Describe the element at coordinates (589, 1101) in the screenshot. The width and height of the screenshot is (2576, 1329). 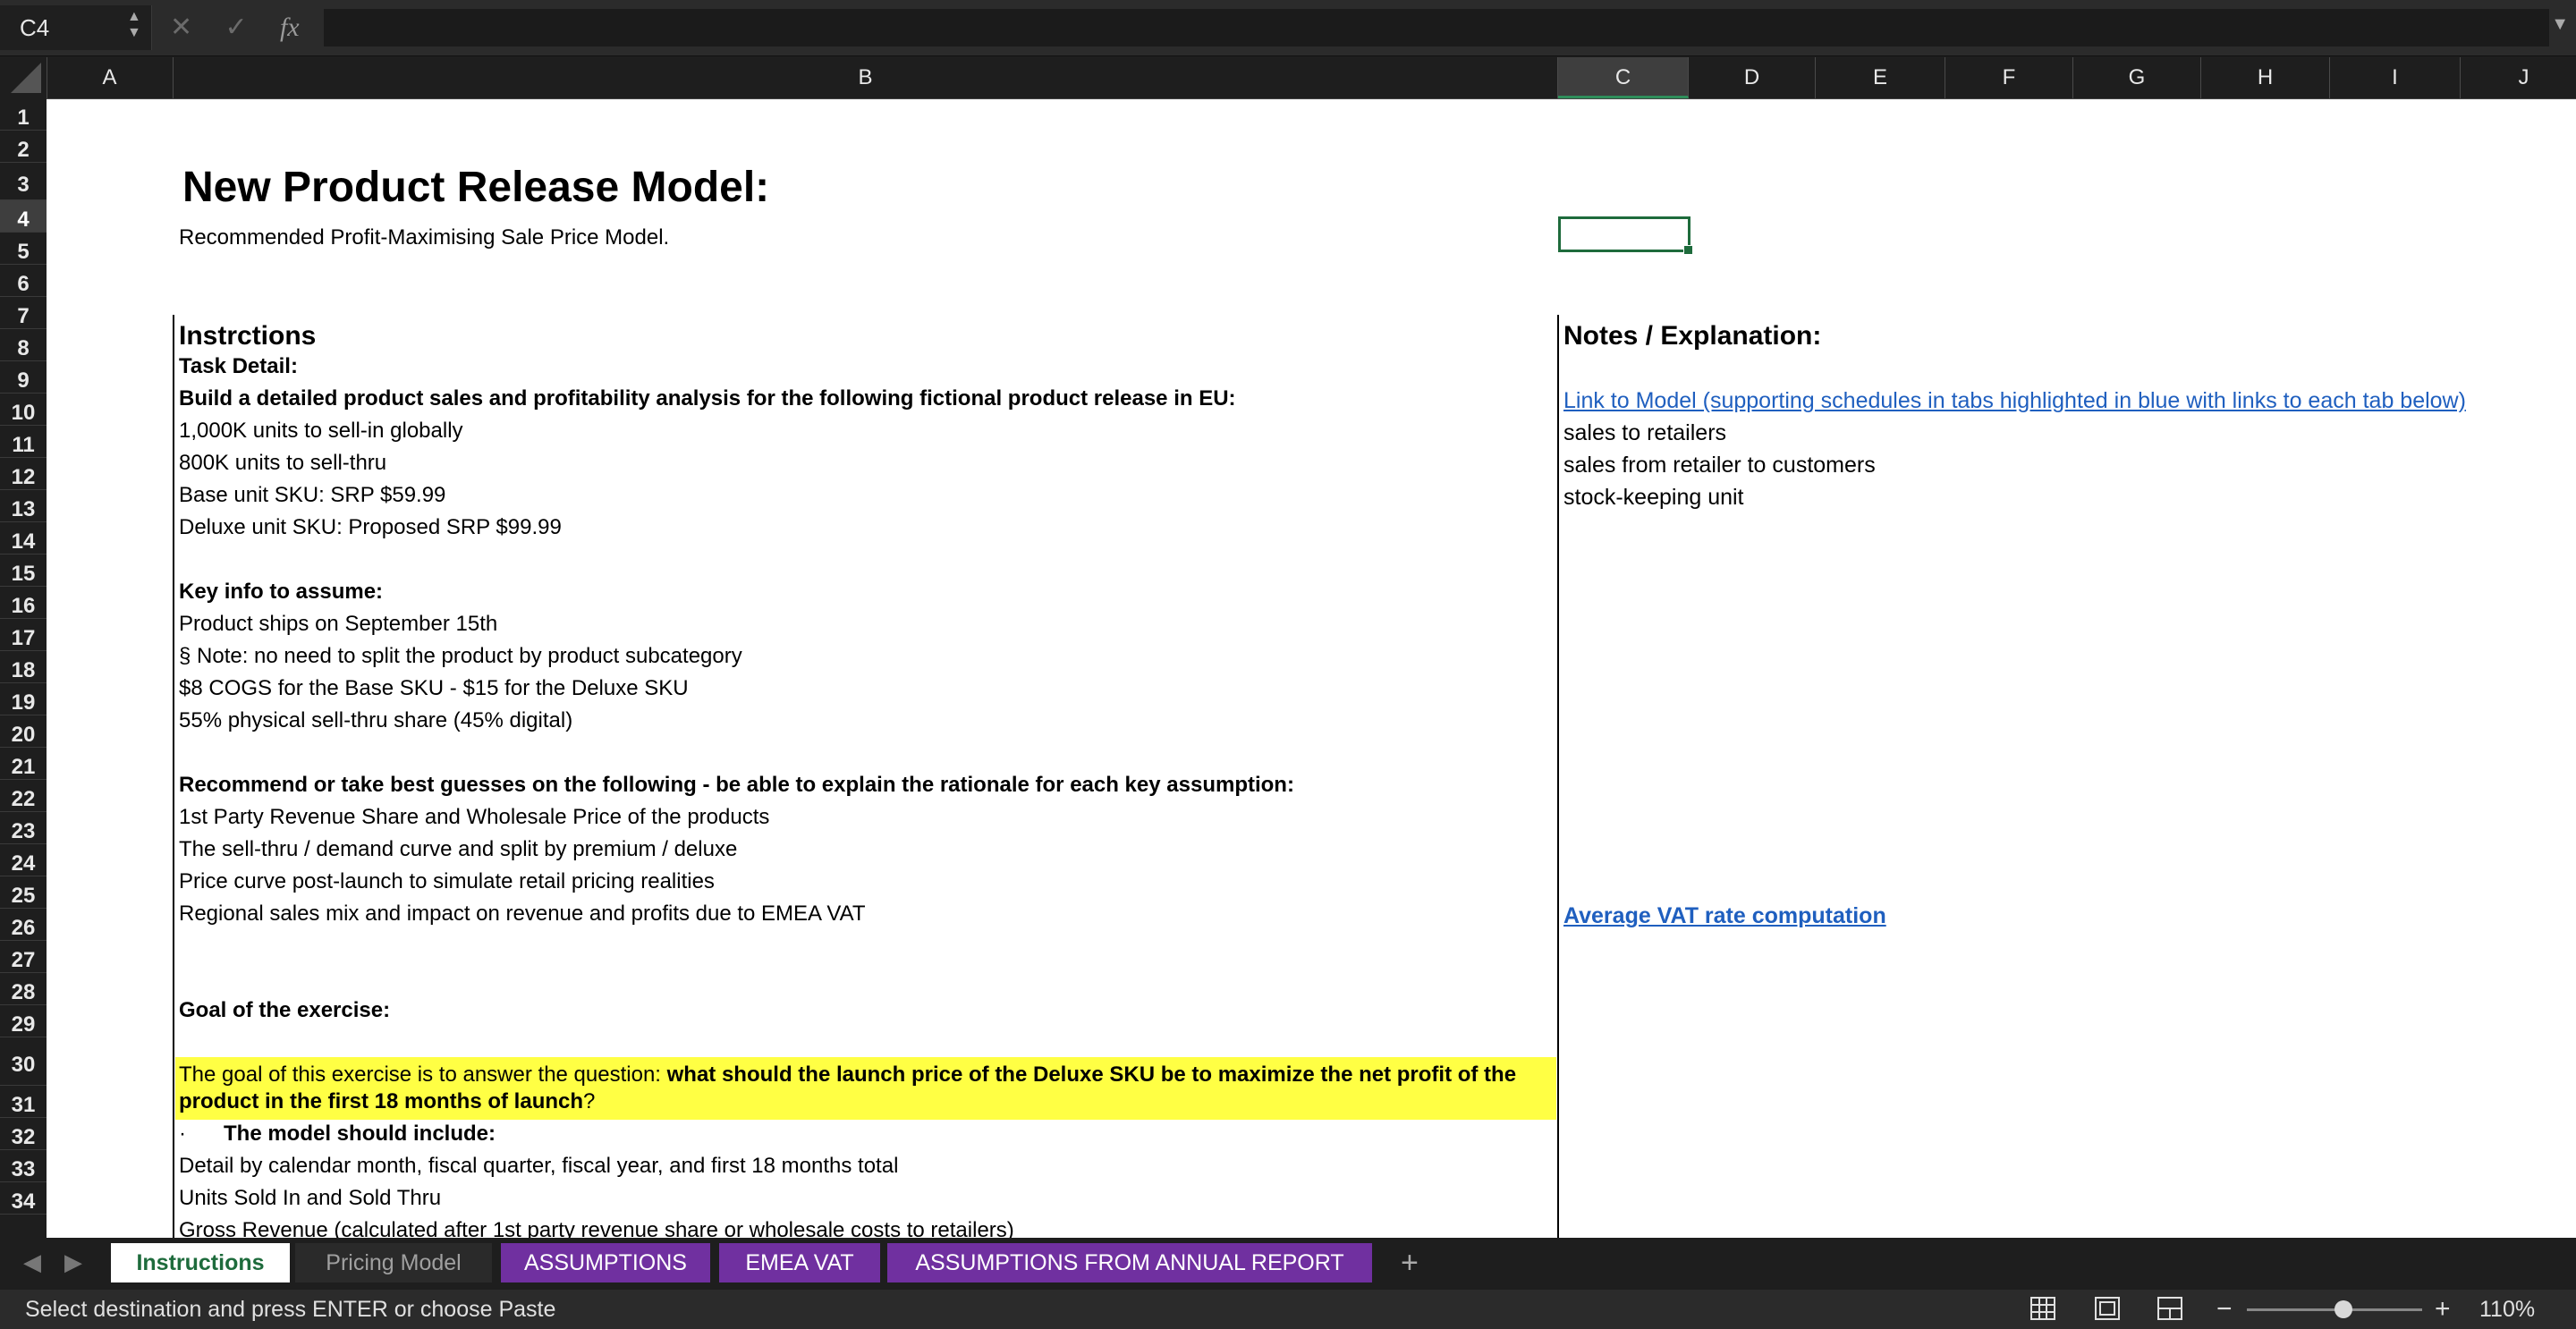
I see `goal-question-end: ?` at that location.